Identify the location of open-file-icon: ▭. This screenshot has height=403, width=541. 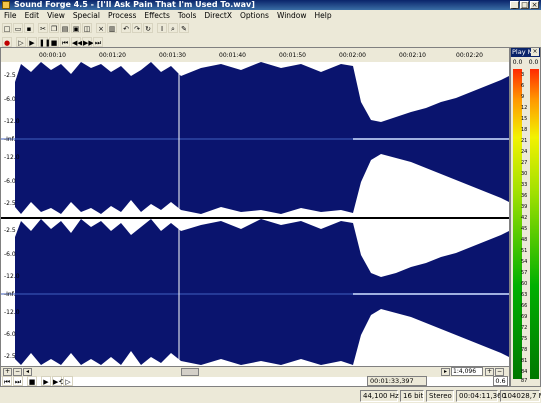
(18, 27).